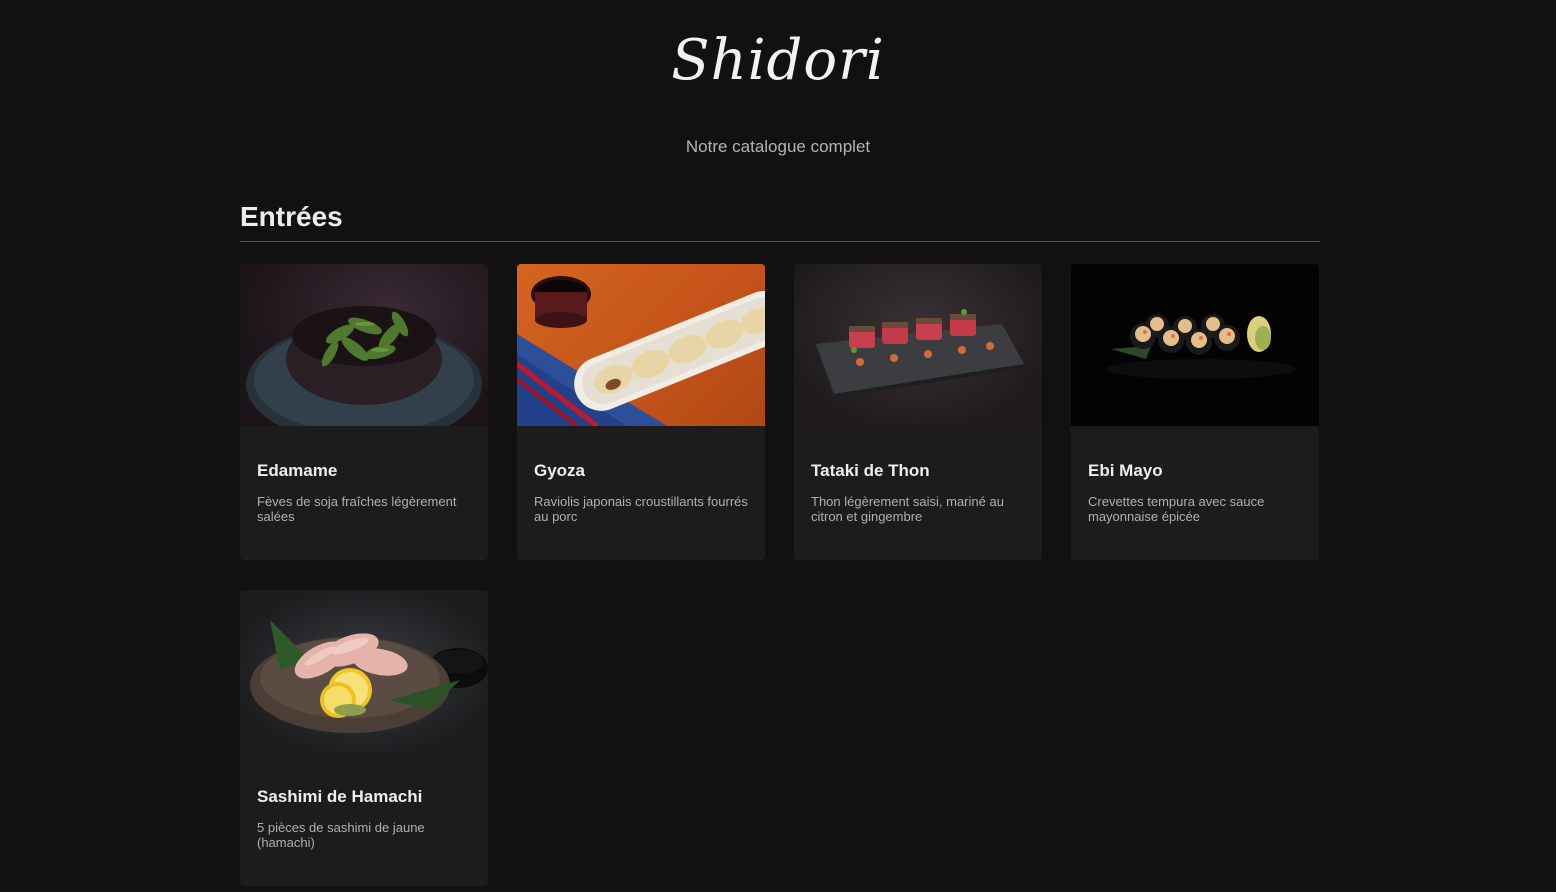 This screenshot has height=892, width=1556. What do you see at coordinates (364, 671) in the screenshot?
I see `hamachi-image` at bounding box center [364, 671].